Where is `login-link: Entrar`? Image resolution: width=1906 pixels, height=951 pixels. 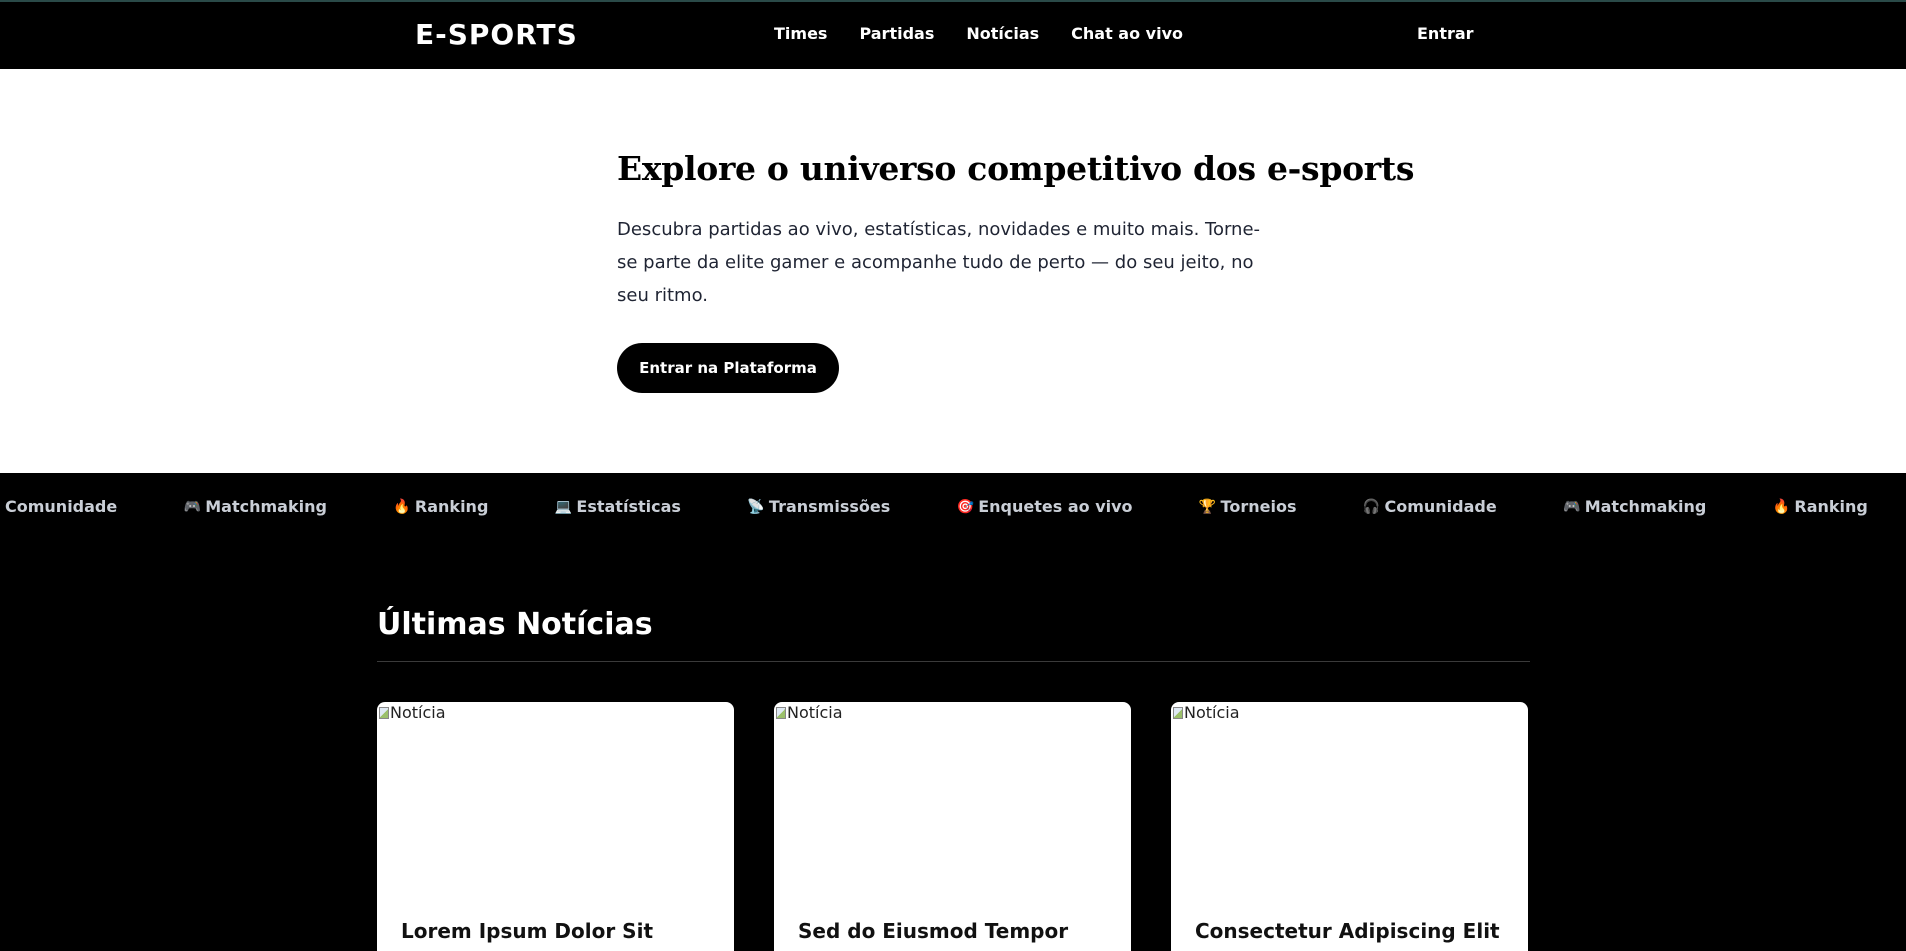 login-link: Entrar is located at coordinates (1445, 33).